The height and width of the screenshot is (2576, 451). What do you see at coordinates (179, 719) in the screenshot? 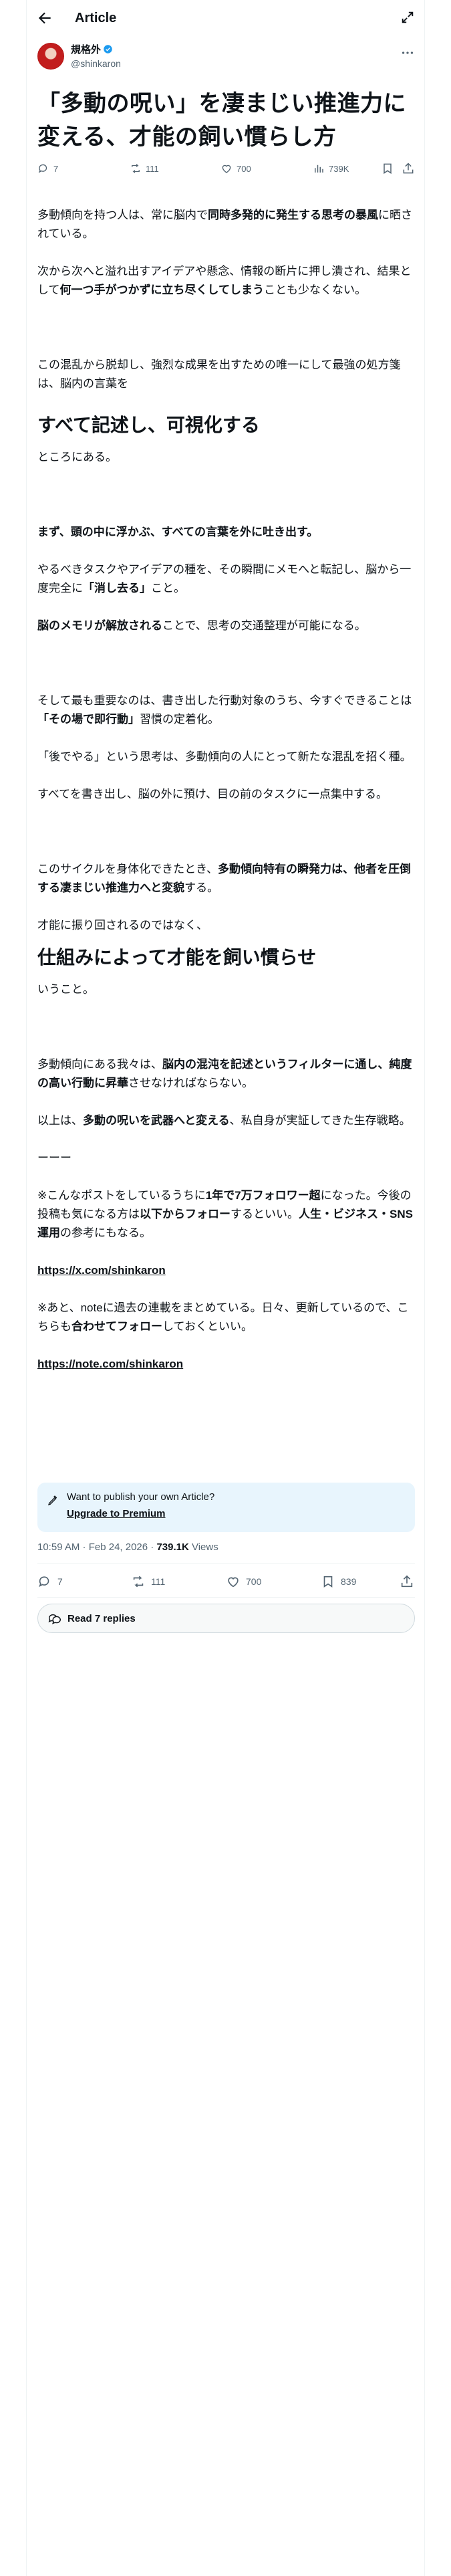
I see `text: 習慣の定着化。` at bounding box center [179, 719].